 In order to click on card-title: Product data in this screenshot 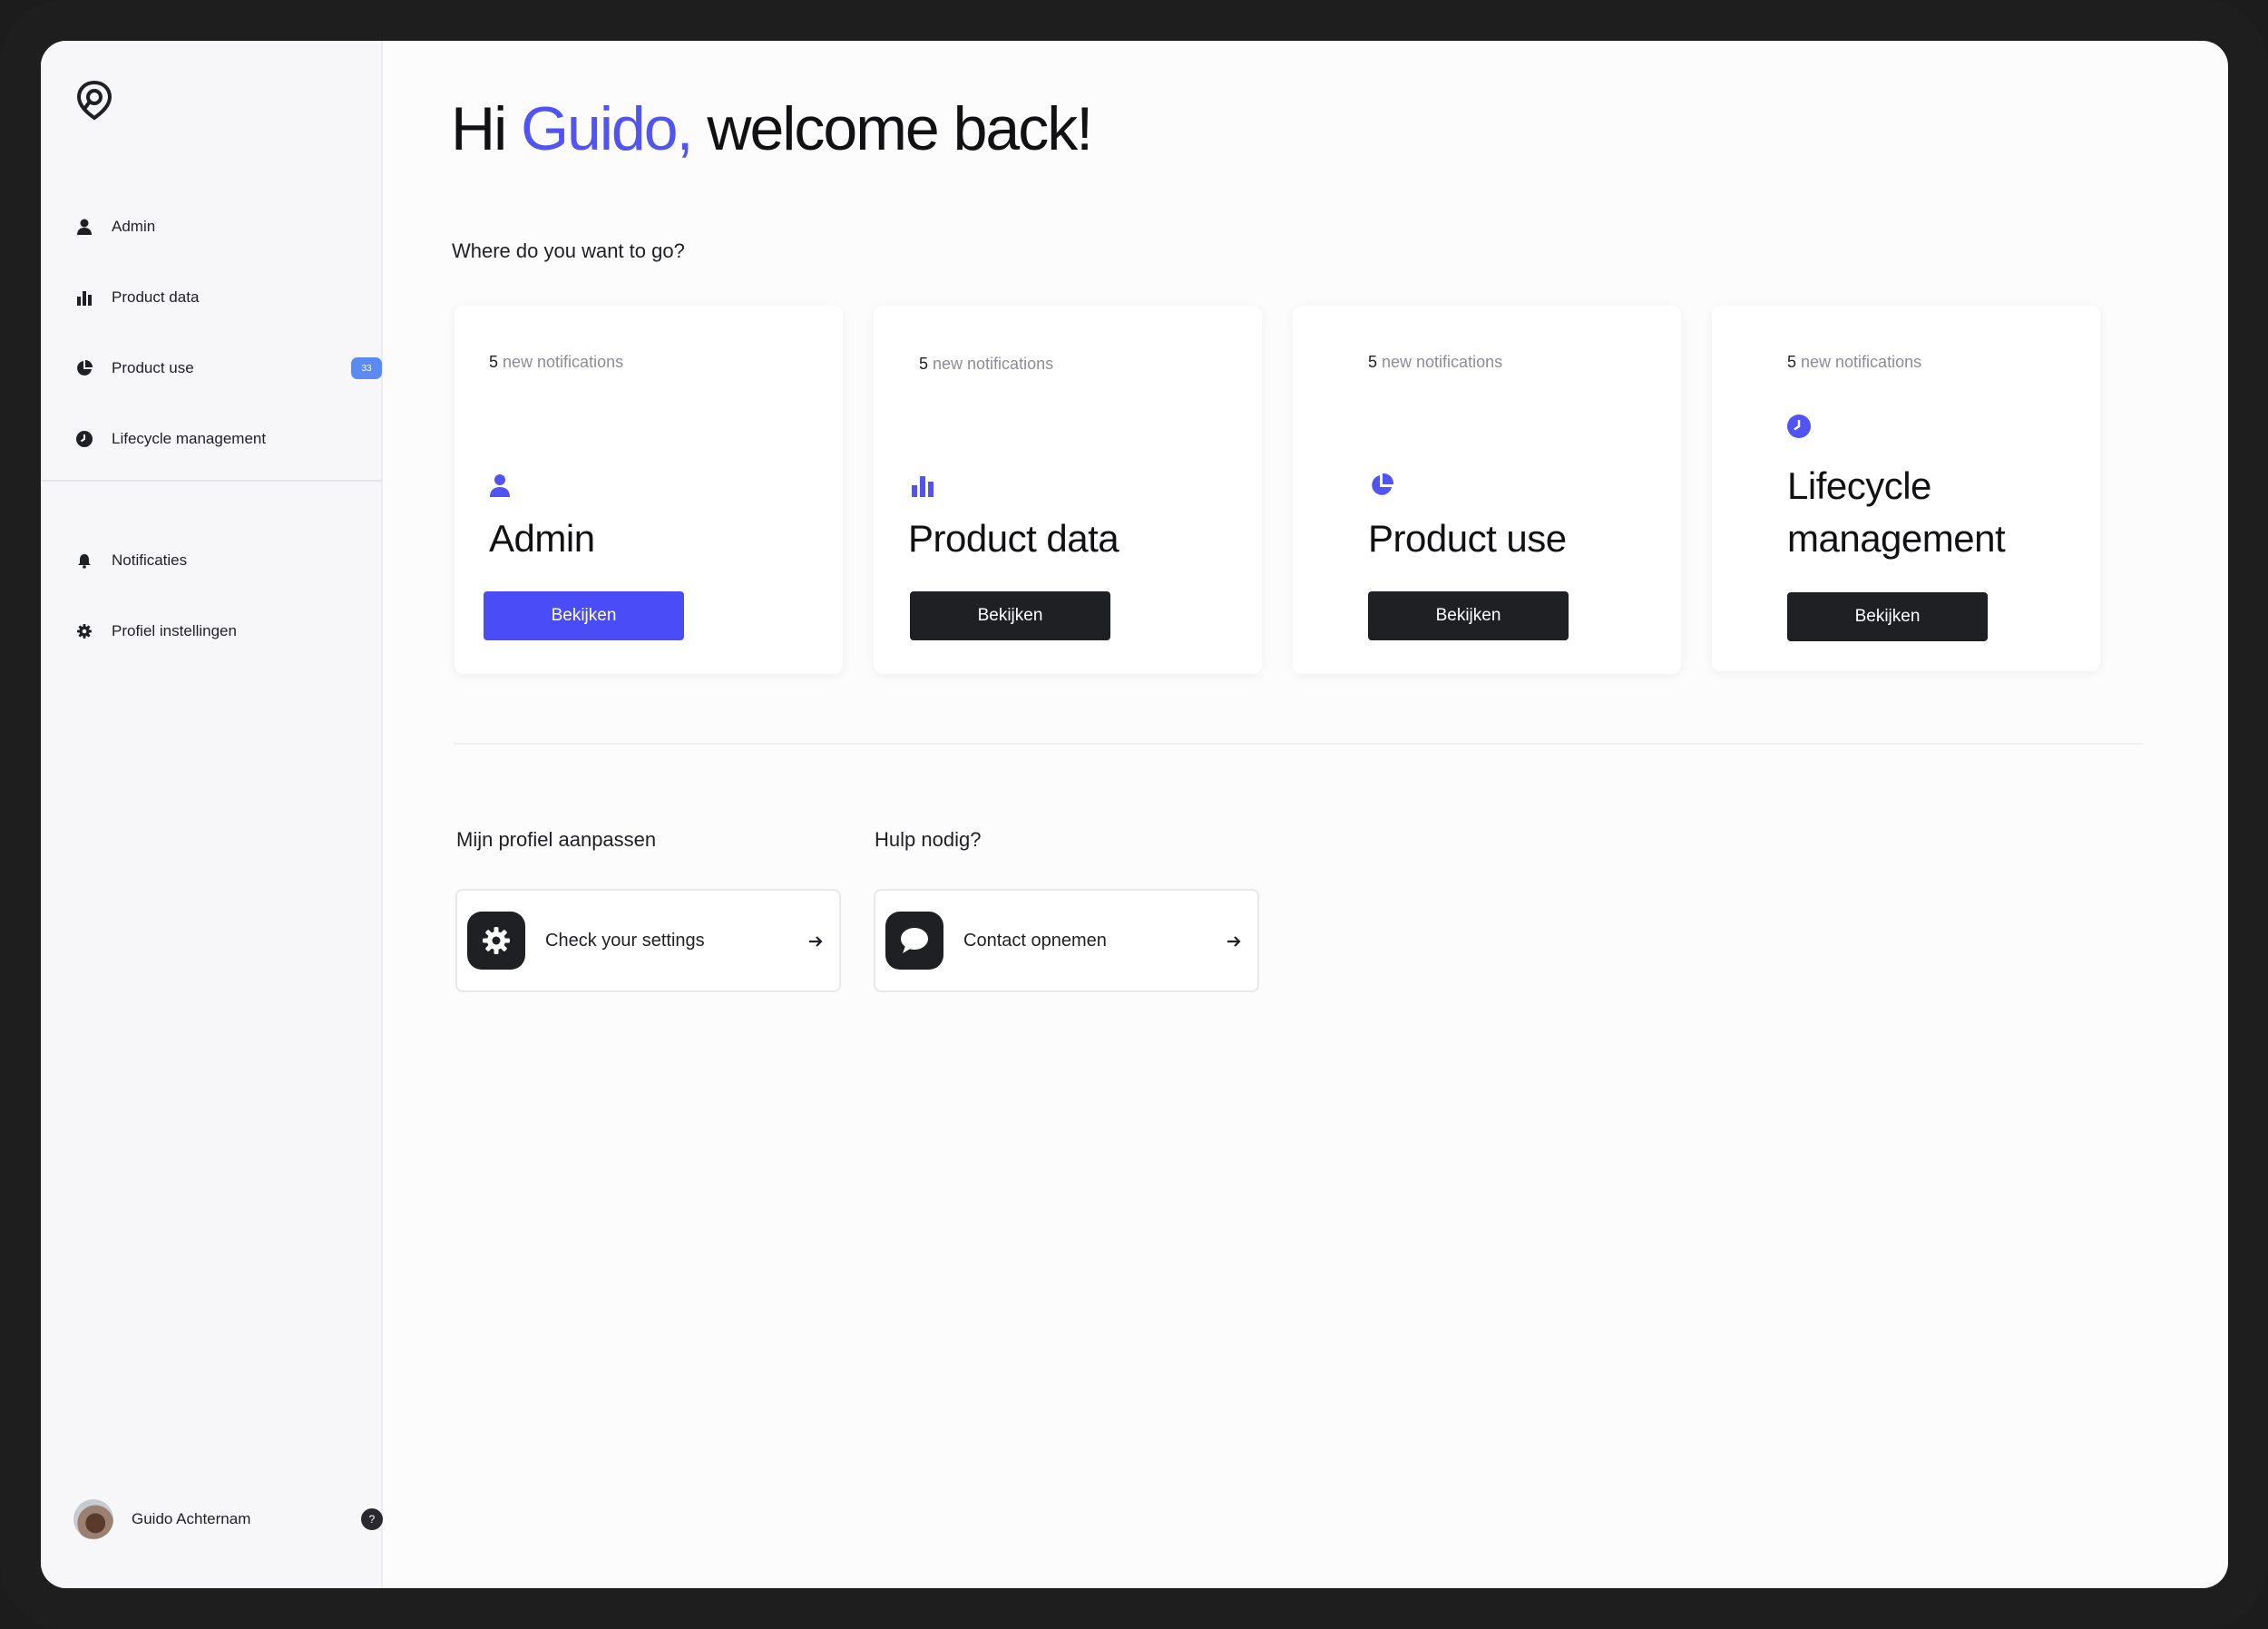, I will do `click(1013, 538)`.